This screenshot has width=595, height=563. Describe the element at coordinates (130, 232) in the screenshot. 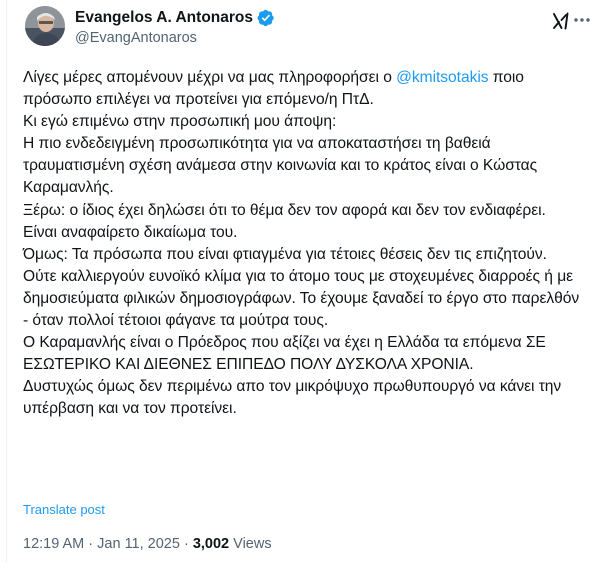

I see `tweet-paragraph-5: Είναι αναφαίρετο δικαίωμα του.` at that location.